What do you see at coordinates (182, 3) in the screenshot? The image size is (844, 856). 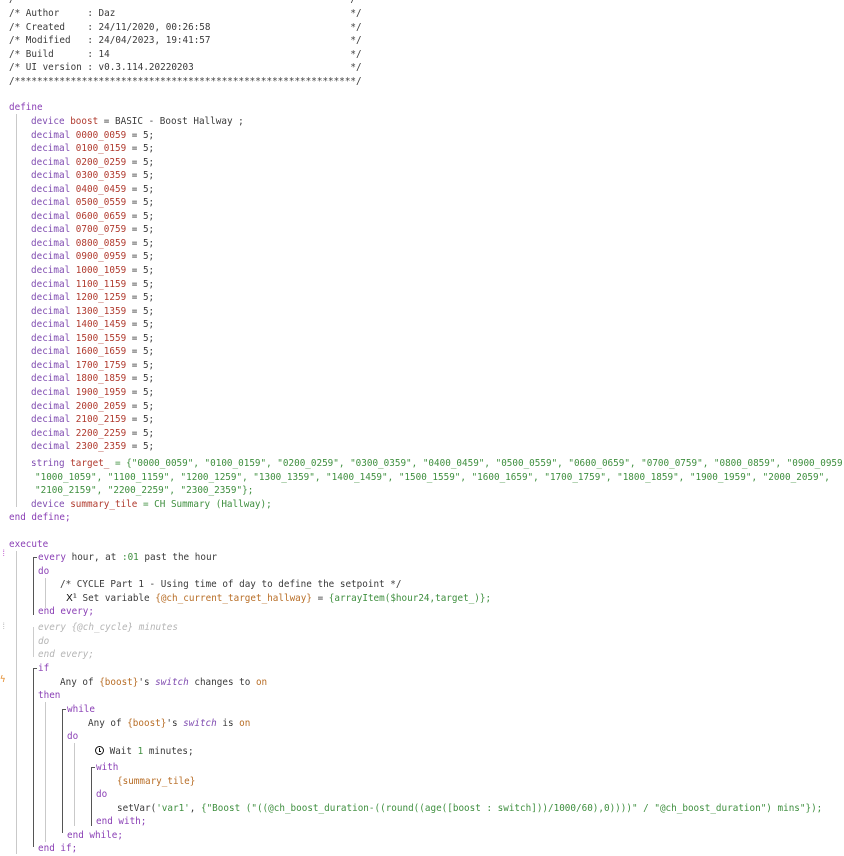 I see `header-comment-top: / /` at bounding box center [182, 3].